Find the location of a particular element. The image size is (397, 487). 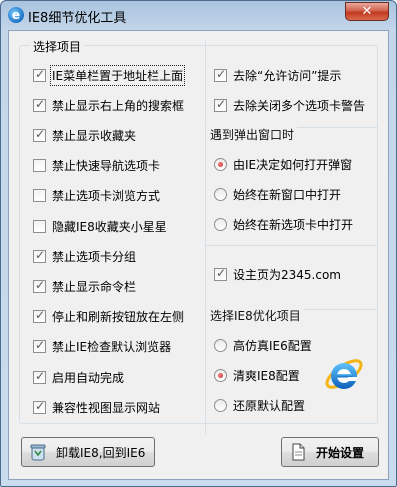

recycle-bin-icon is located at coordinates (38, 452).